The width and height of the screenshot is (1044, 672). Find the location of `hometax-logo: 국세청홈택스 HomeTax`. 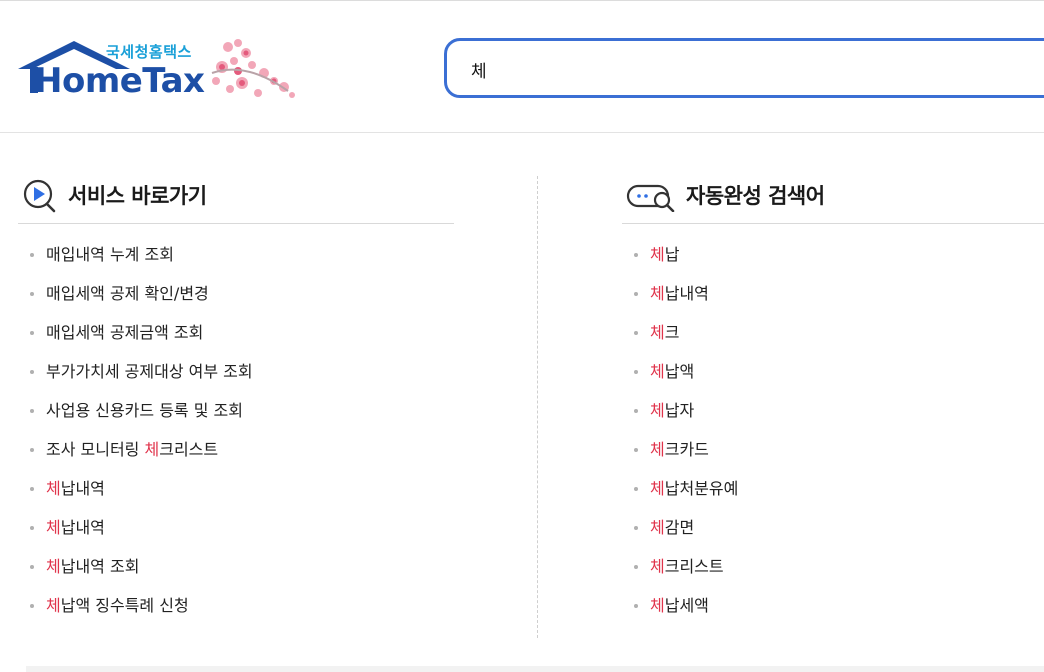

hometax-logo: 국세청홈택스 HomeTax is located at coordinates (157, 70).